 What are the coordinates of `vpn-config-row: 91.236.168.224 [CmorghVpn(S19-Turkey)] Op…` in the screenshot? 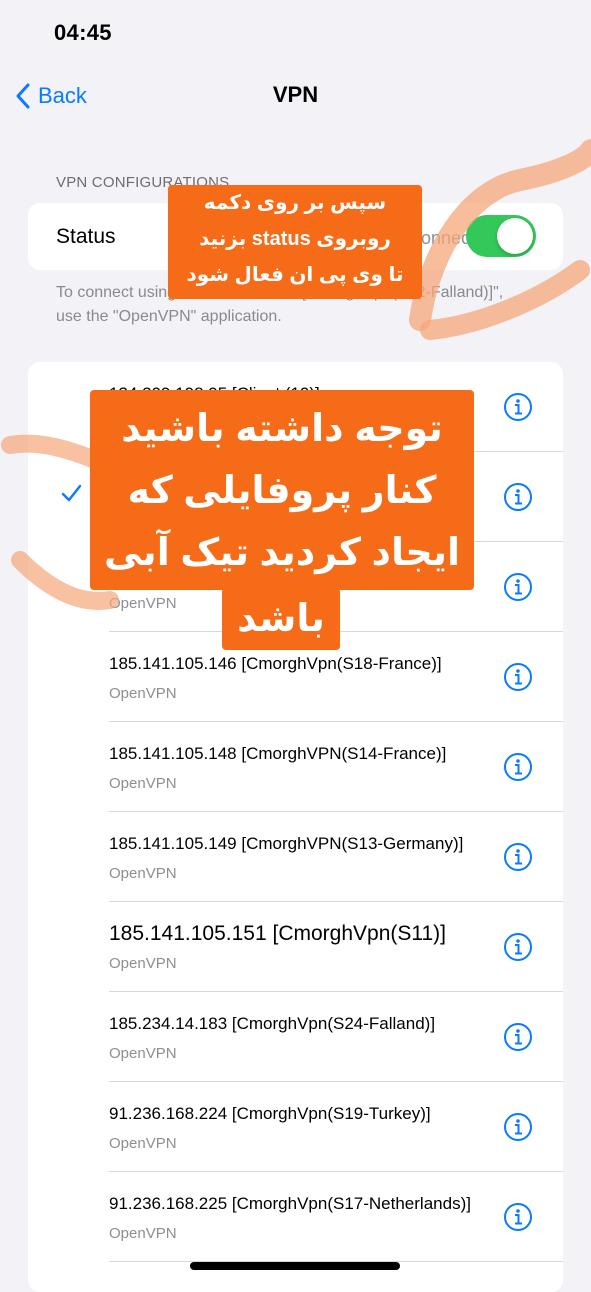 It's located at (295, 1127).